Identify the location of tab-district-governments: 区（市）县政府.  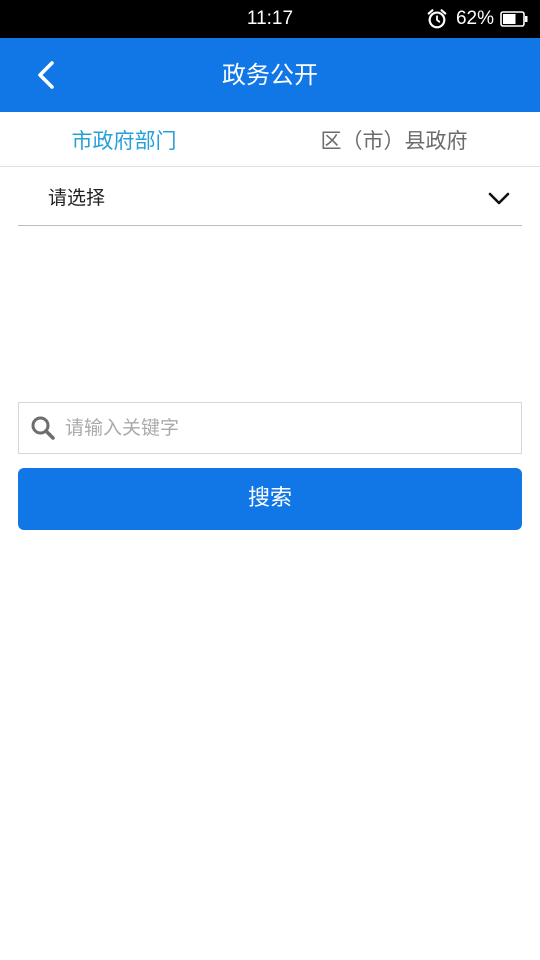
(394, 139).